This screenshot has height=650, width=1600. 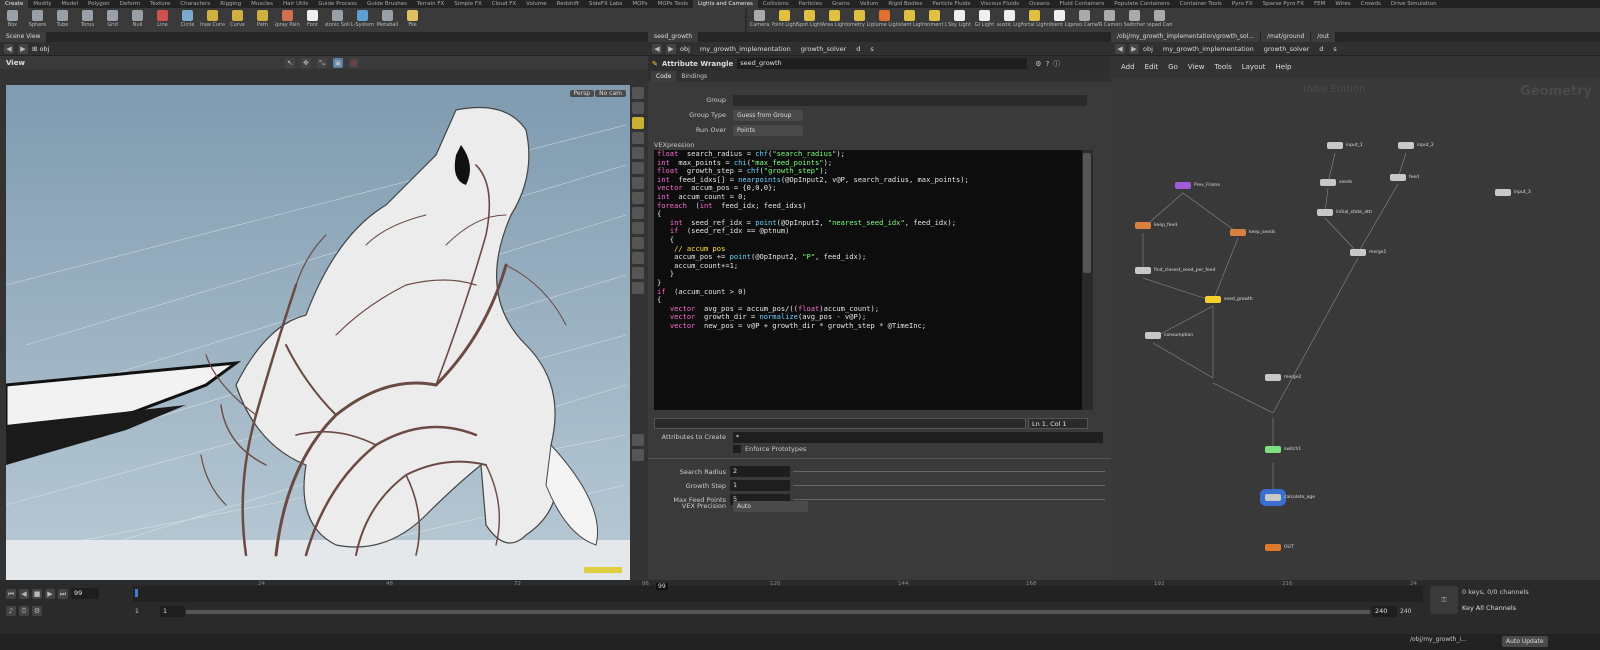 I want to click on breadcrumb-item: d, so click(x=1321, y=49).